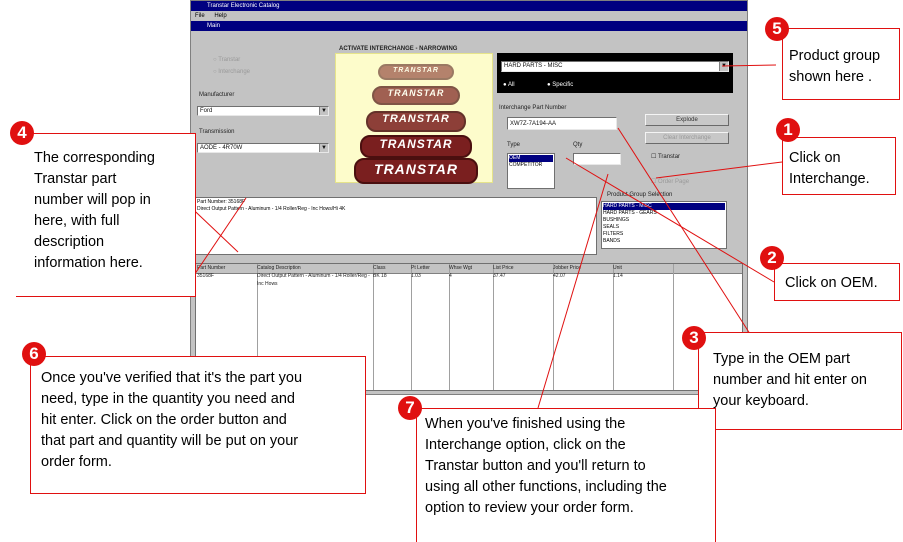 The height and width of the screenshot is (542, 903). What do you see at coordinates (694, 338) in the screenshot?
I see `callout-badge: 3` at bounding box center [694, 338].